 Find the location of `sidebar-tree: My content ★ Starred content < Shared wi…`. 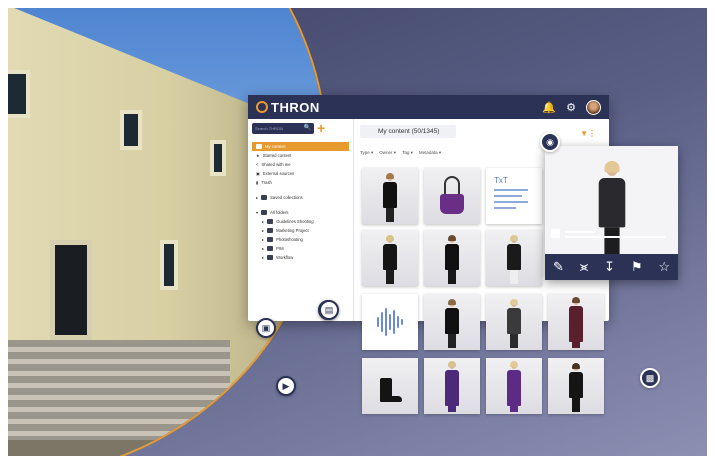

sidebar-tree: My content ★ Starred content < Shared wi… is located at coordinates (300, 202).